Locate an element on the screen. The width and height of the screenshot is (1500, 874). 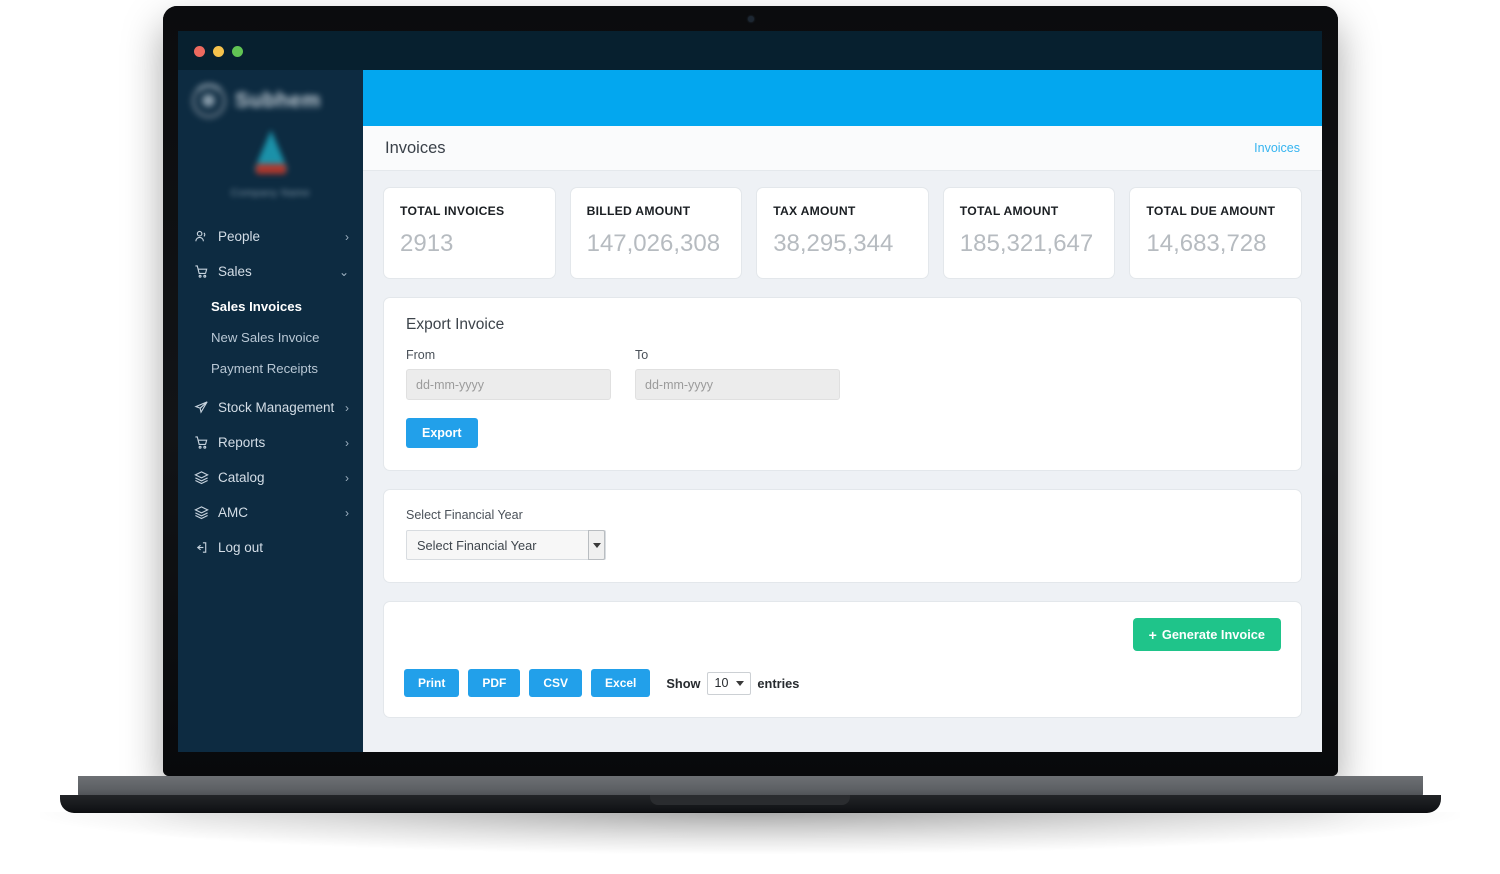
to-field-group: To is located at coordinates (737, 374).